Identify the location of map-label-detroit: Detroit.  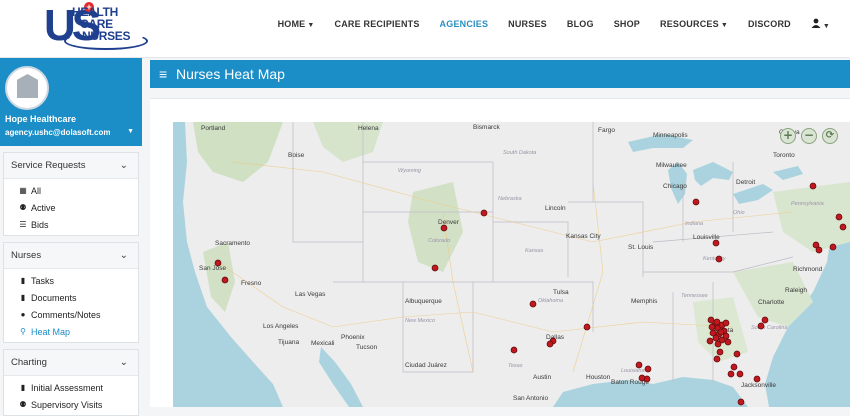
(745, 182).